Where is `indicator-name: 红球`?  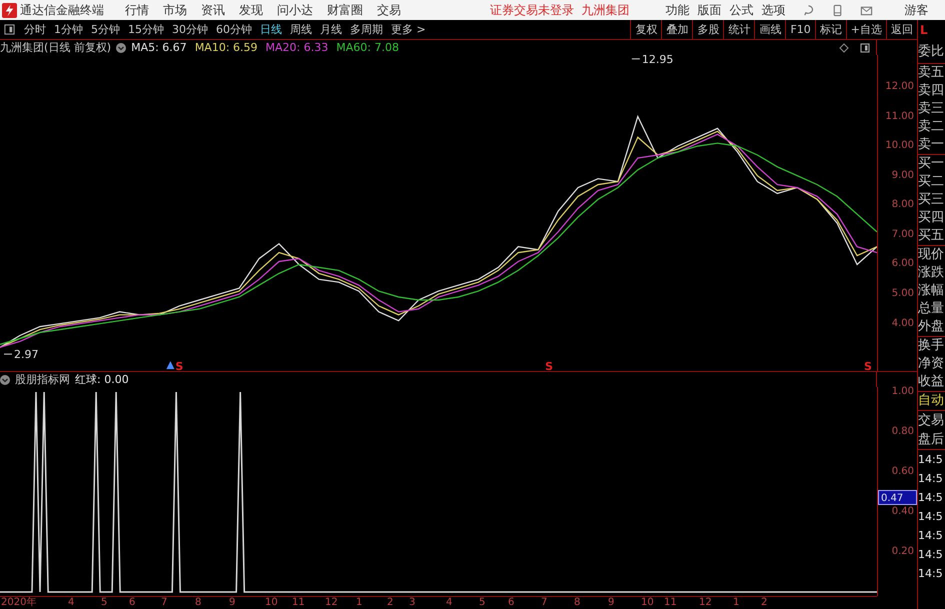
indicator-name: 红球 is located at coordinates (86, 379).